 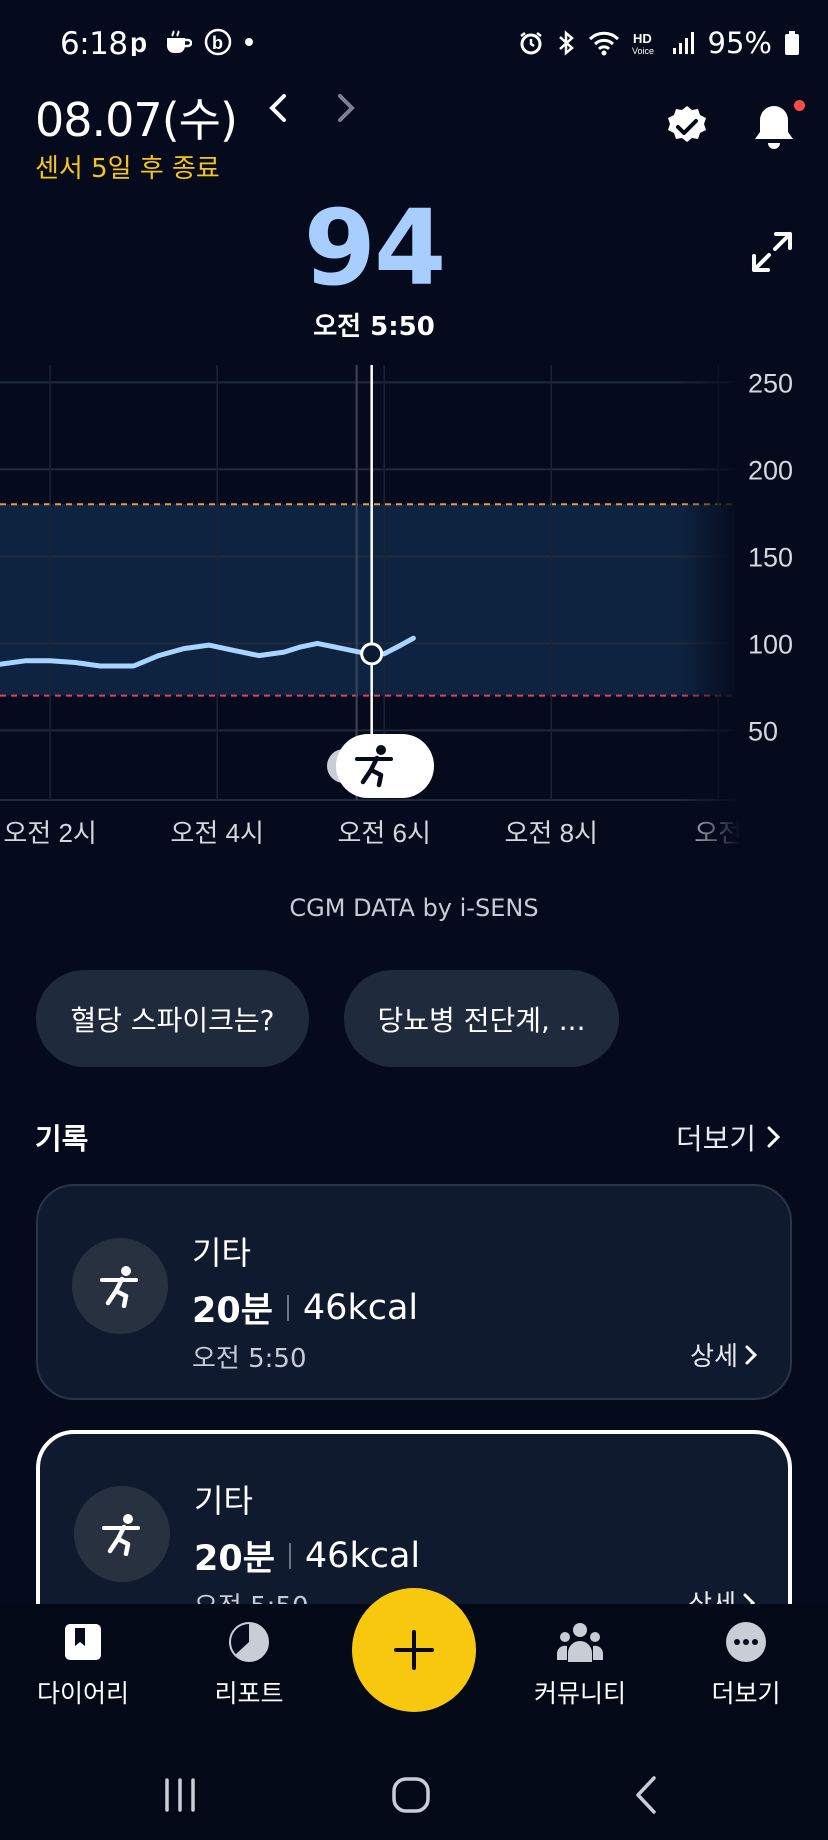 I want to click on signal-icon, so click(x=683, y=43).